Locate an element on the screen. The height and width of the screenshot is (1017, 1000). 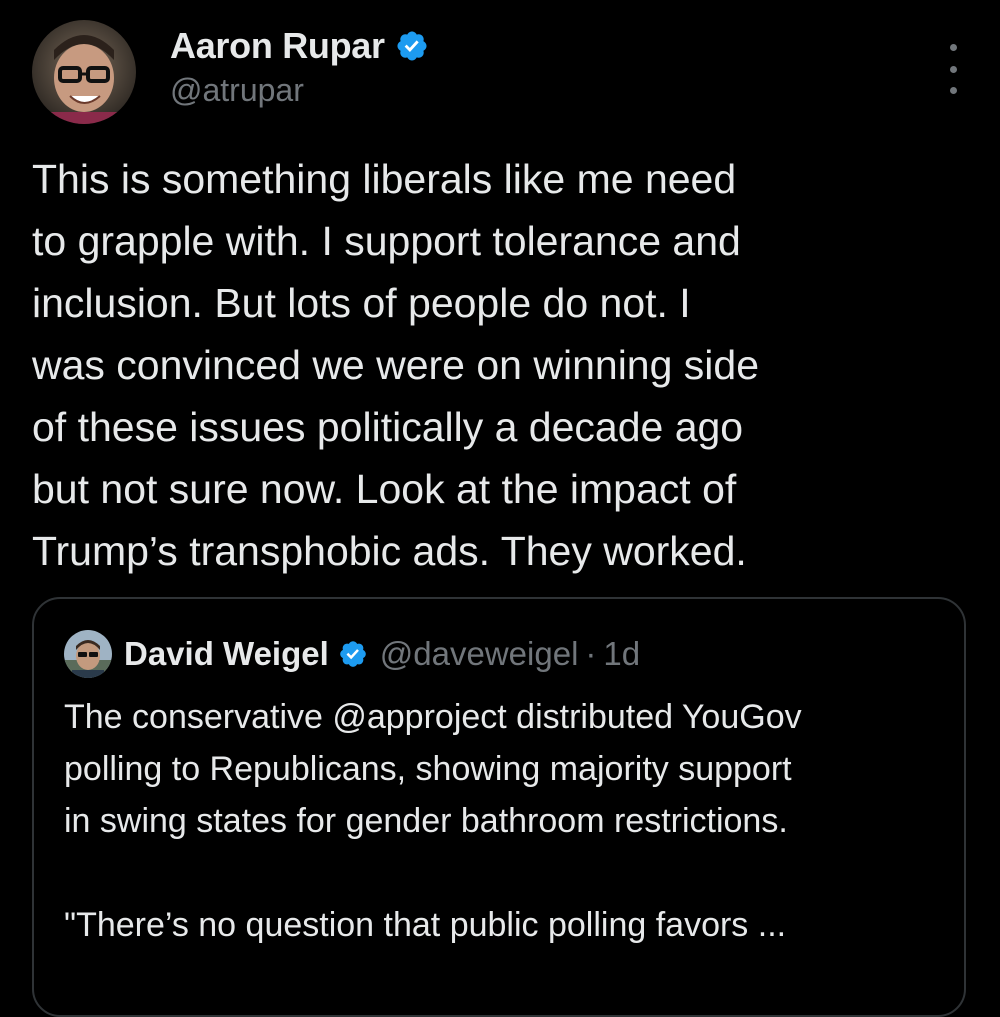
quoted-handle: @daveweigel is located at coordinates (479, 654).